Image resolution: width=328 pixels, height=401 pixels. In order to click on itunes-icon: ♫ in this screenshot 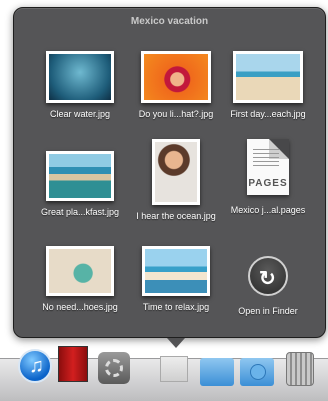, I will do `click(35, 367)`.